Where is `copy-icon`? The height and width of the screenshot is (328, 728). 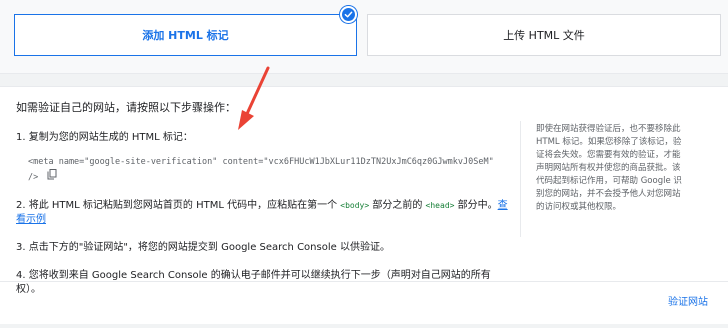 copy-icon is located at coordinates (52, 177).